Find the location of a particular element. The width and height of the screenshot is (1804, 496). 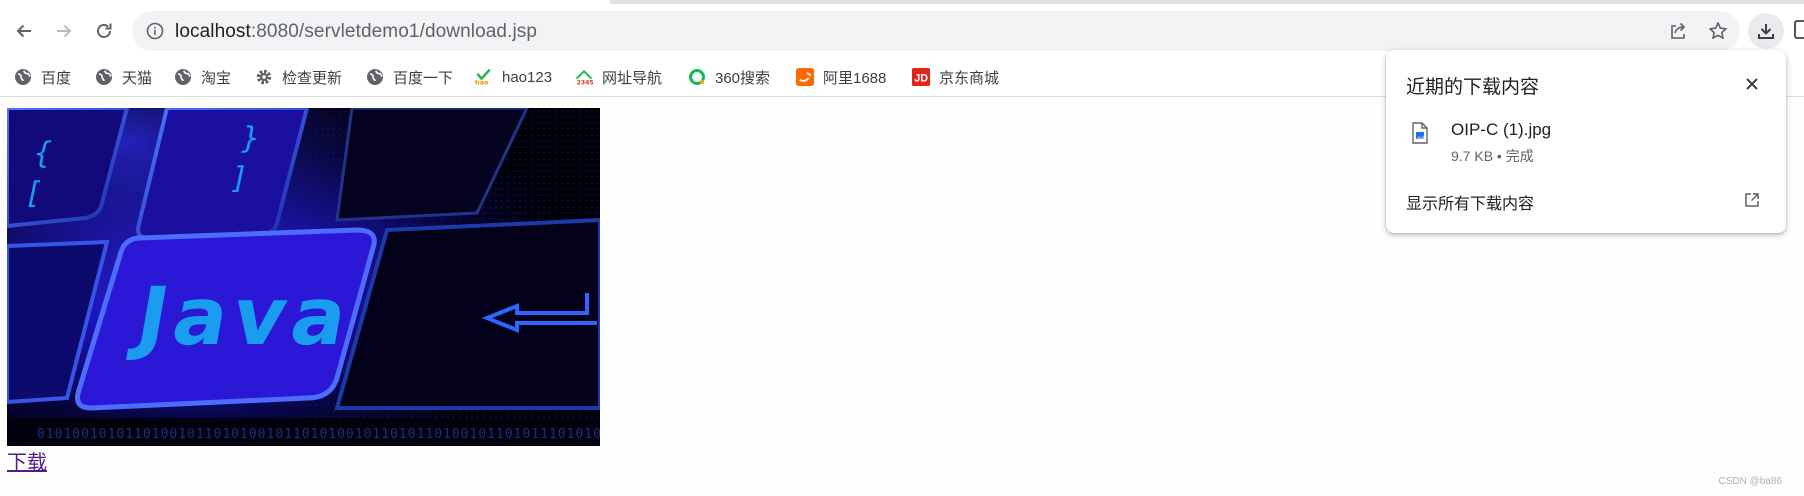

bookmark-label: 检查更新 is located at coordinates (312, 78).